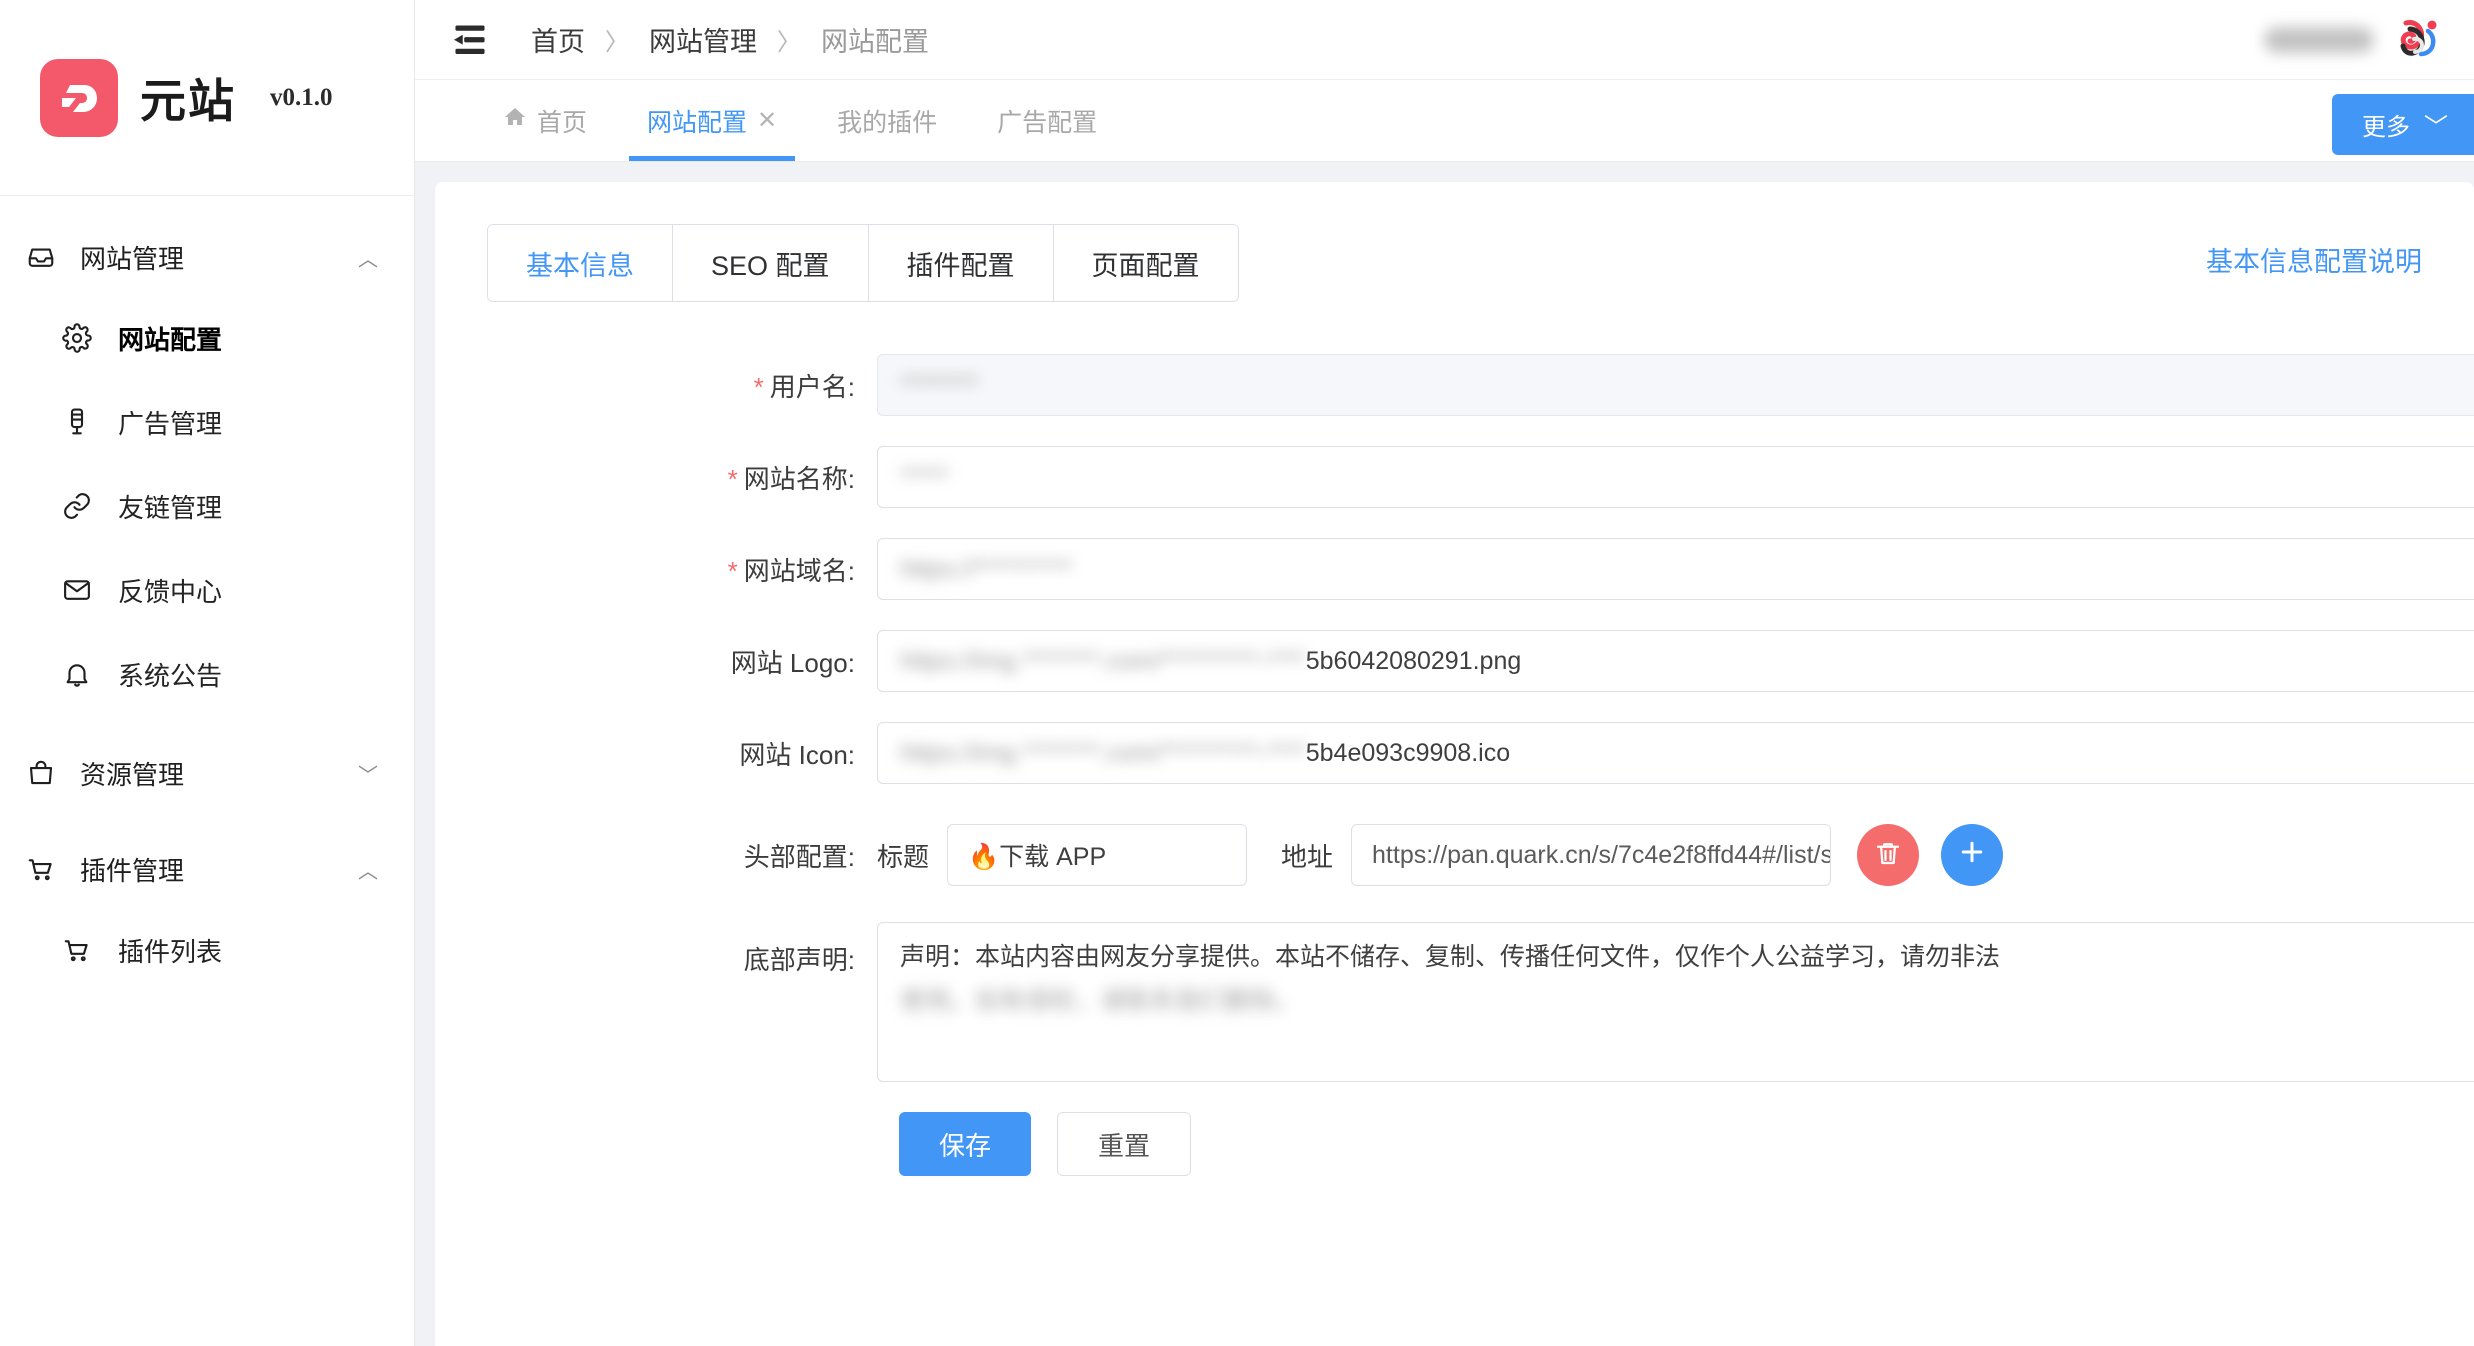 Image resolution: width=2474 pixels, height=1346 pixels. What do you see at coordinates (1145, 263) in the screenshot?
I see `segment-page-config: 页面配置` at bounding box center [1145, 263].